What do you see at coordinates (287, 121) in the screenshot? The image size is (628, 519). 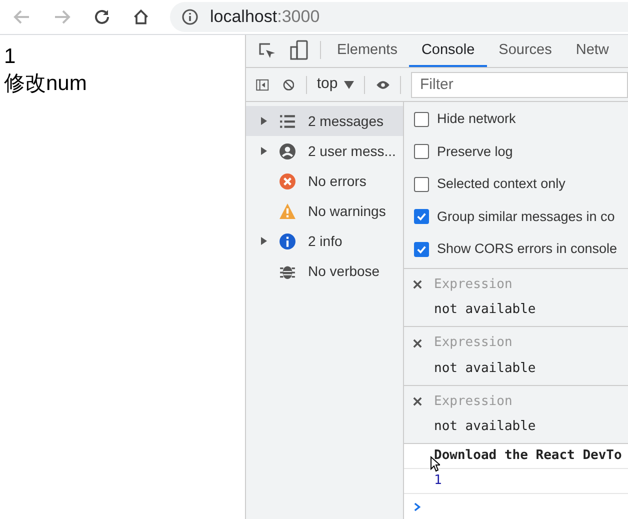 I see `list-icon` at bounding box center [287, 121].